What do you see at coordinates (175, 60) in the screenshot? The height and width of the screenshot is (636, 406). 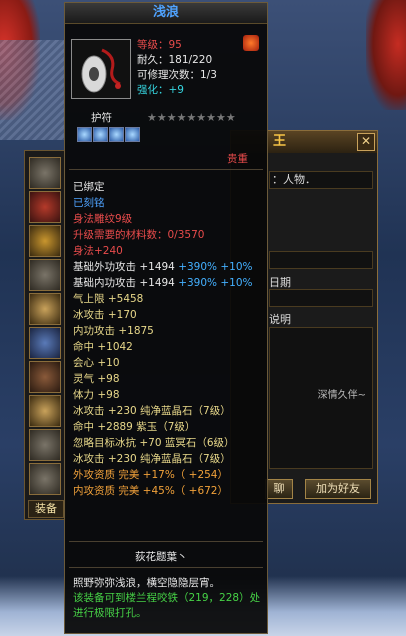 I see `item-durability: 耐久：181/220` at bounding box center [175, 60].